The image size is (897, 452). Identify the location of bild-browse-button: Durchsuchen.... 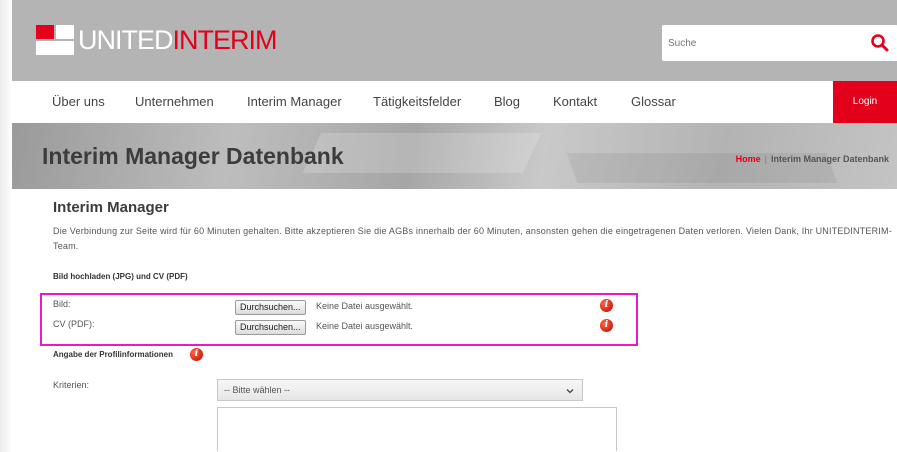
(270, 307).